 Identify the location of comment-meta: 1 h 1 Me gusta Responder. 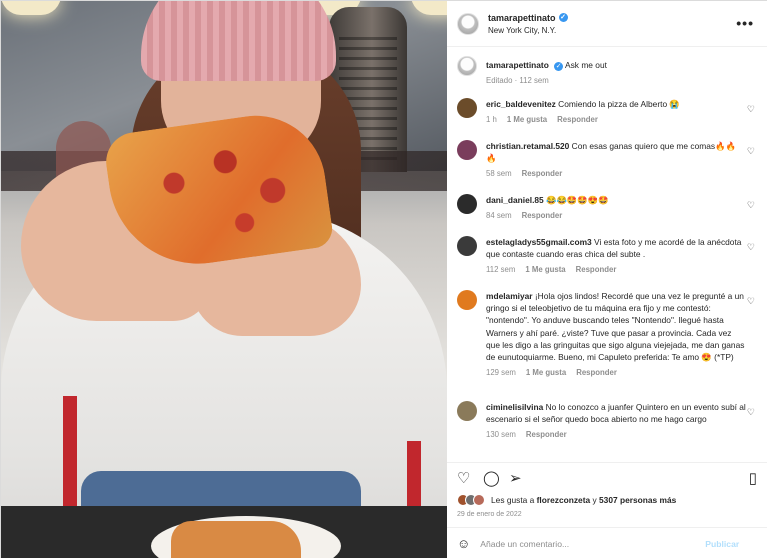
(616, 120).